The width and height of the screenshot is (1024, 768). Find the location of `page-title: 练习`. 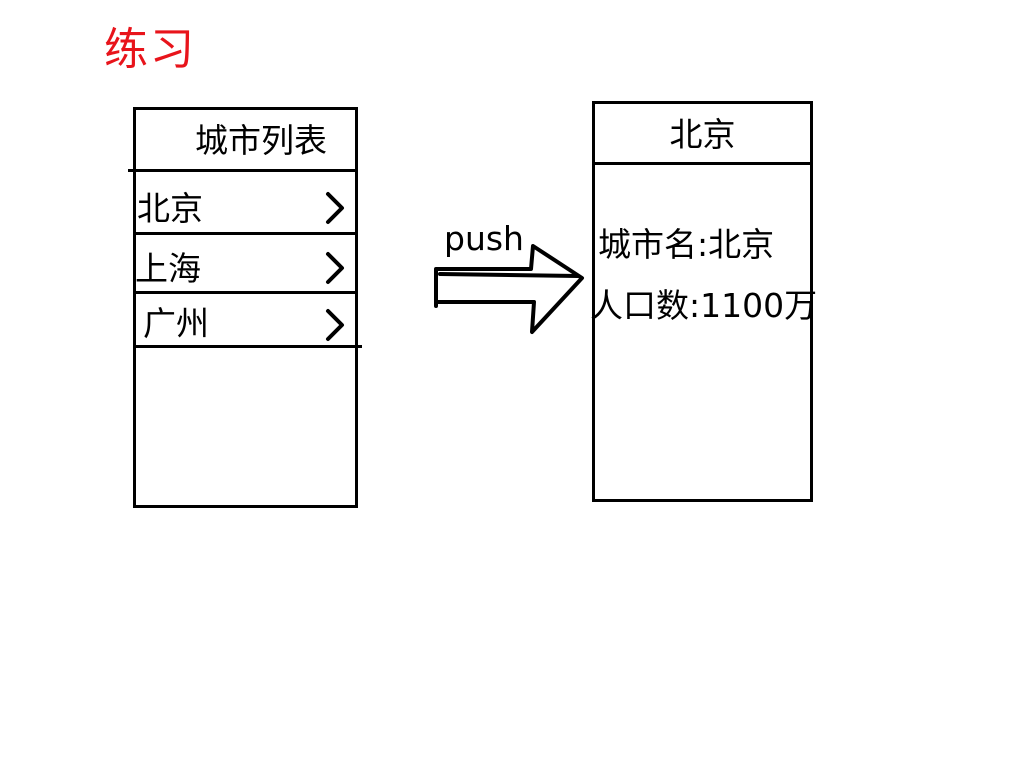

page-title: 练习 is located at coordinates (150, 49).